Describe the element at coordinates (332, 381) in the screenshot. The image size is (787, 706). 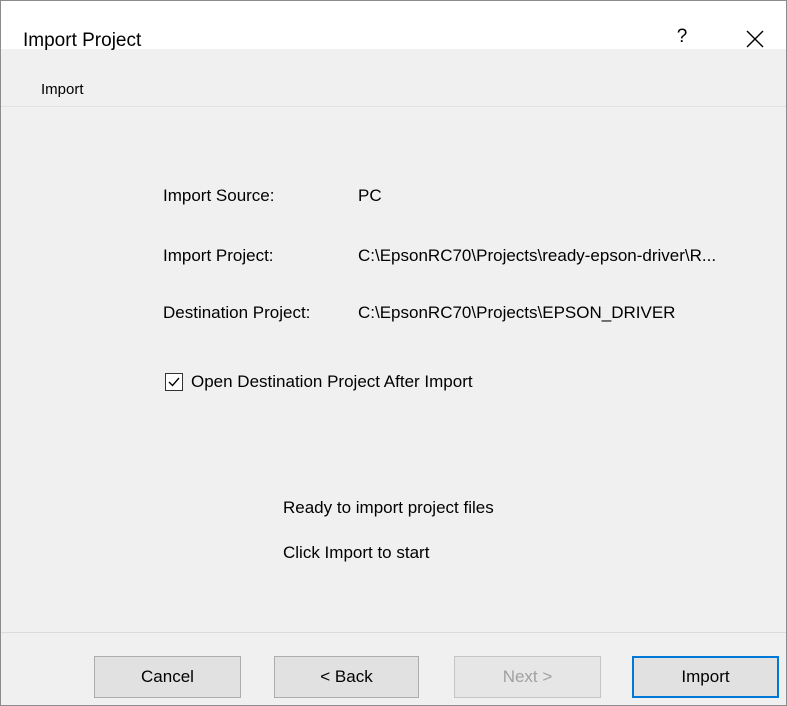
I see `open-after-import-label: Open Destination Project After Import` at that location.